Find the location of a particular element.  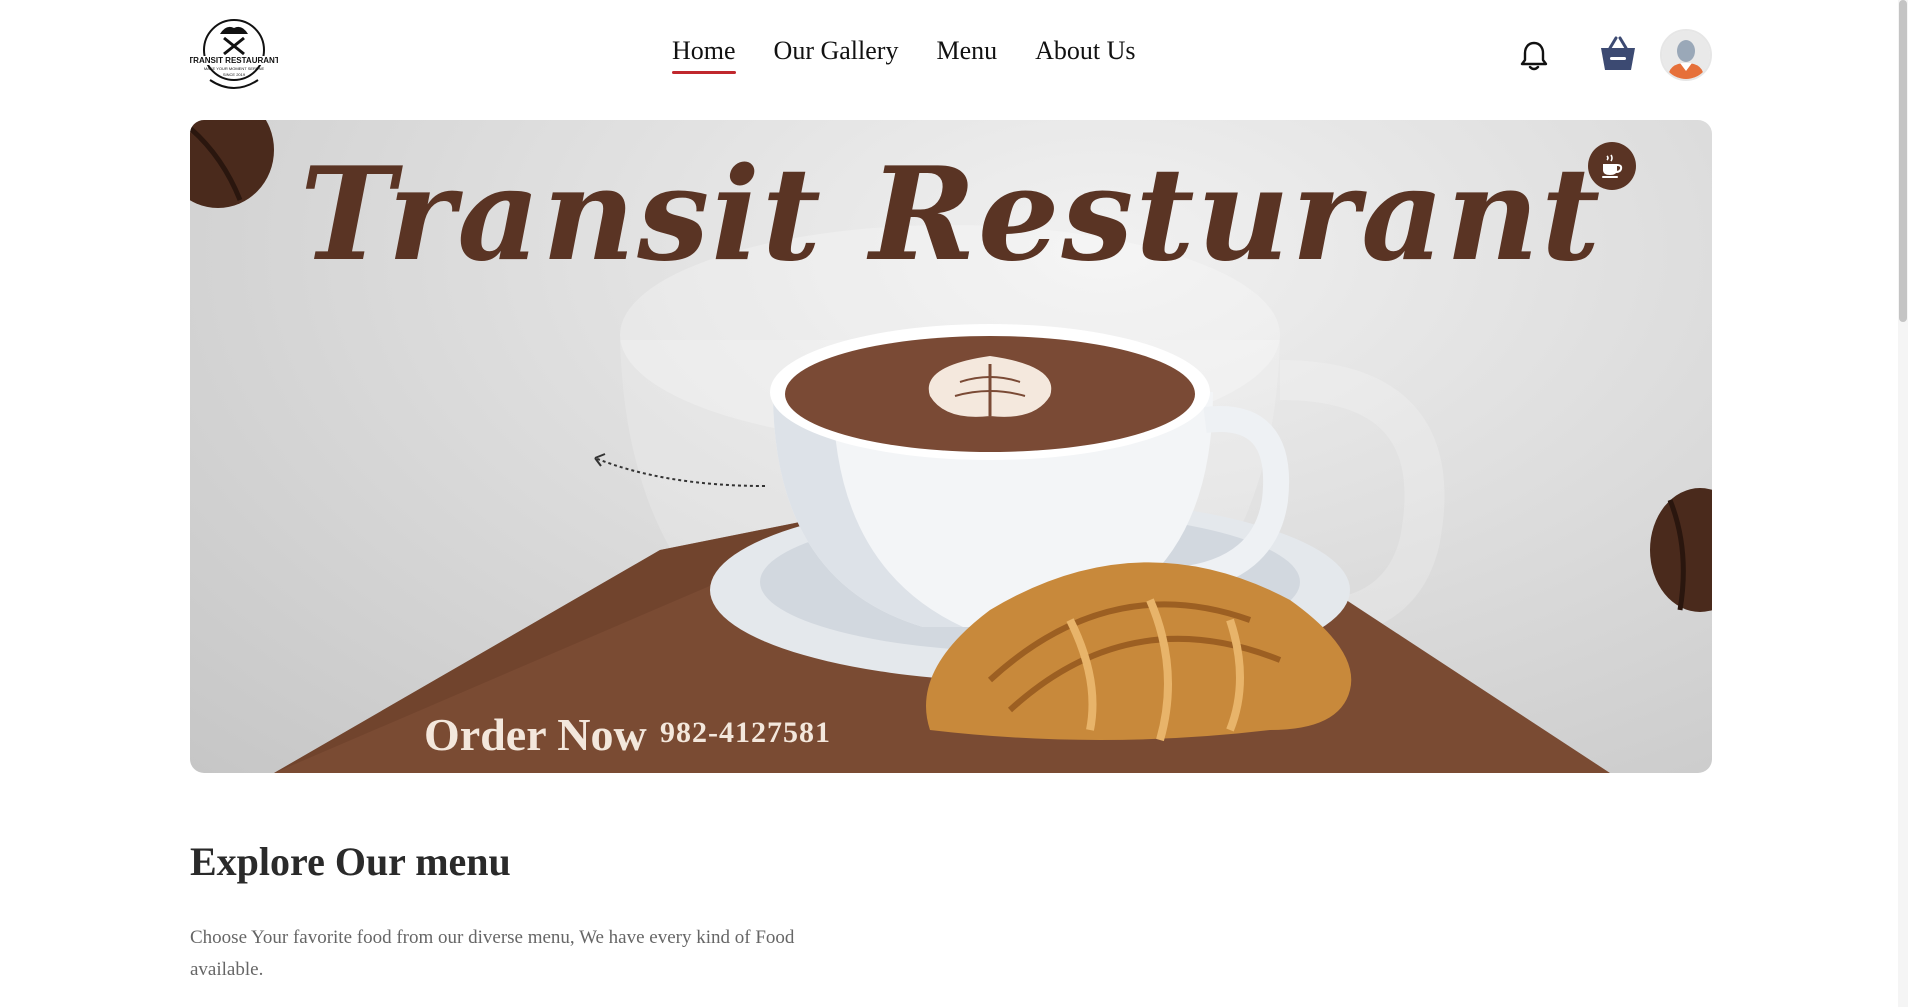

logo-tagline: MAKE YOUR MOMENT SERENE is located at coordinates (234, 68).